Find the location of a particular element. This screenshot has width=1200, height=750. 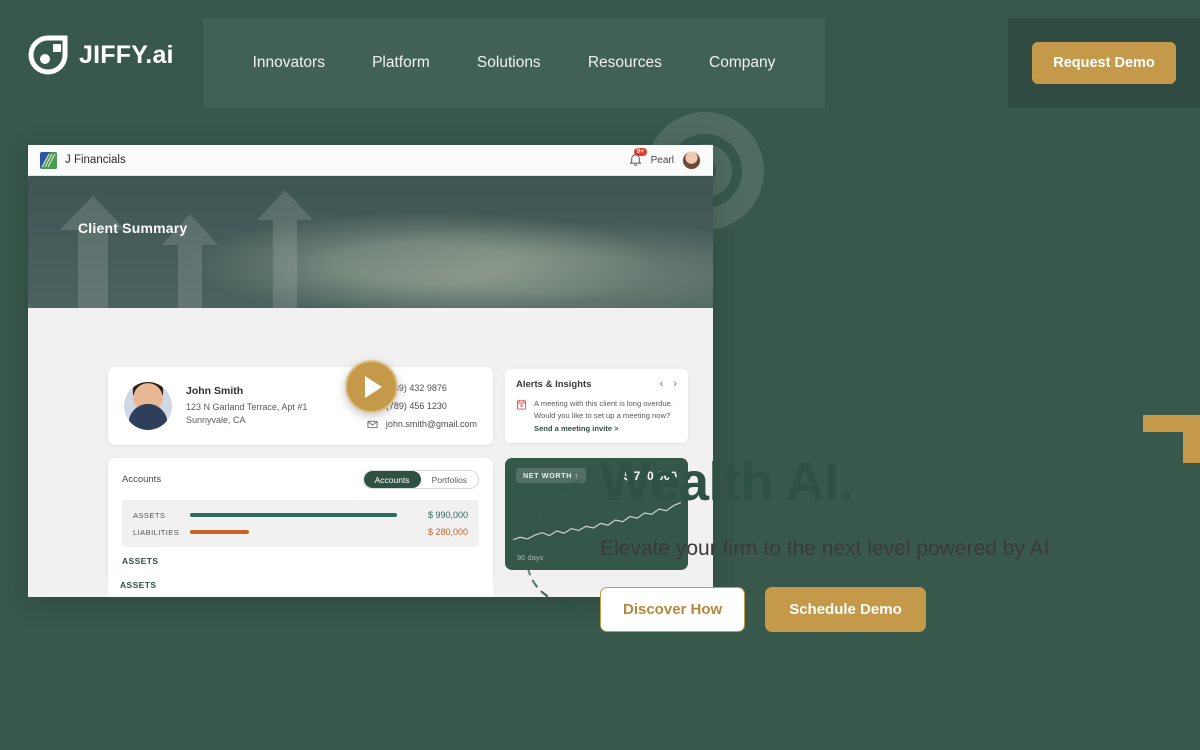

assets-bar-fill is located at coordinates (293, 515).